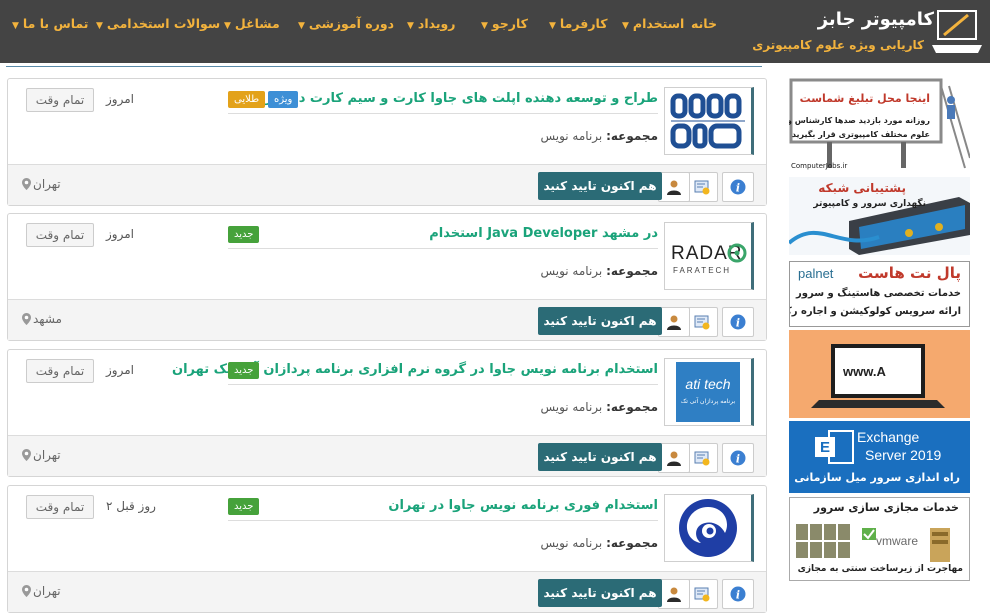  What do you see at coordinates (346, 23) in the screenshot?
I see `nav-courses: ▼ دوره آموزشی` at bounding box center [346, 23].